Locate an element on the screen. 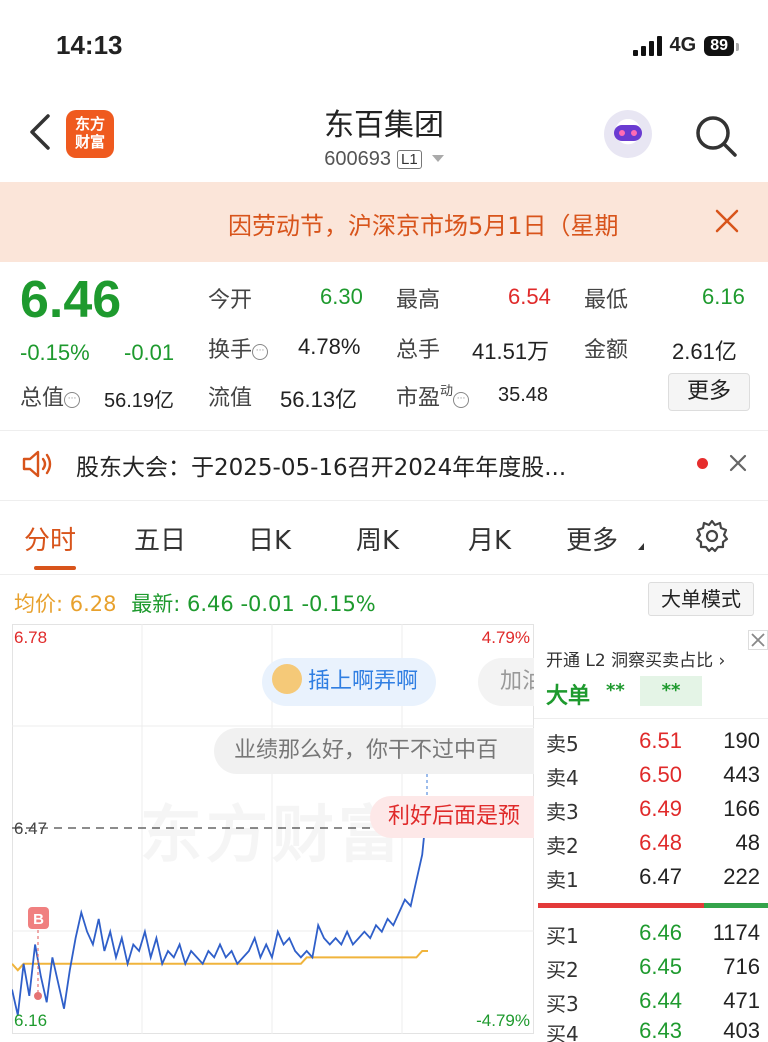 The height and width of the screenshot is (1042, 768). float-value-label: 流值 is located at coordinates (230, 398).